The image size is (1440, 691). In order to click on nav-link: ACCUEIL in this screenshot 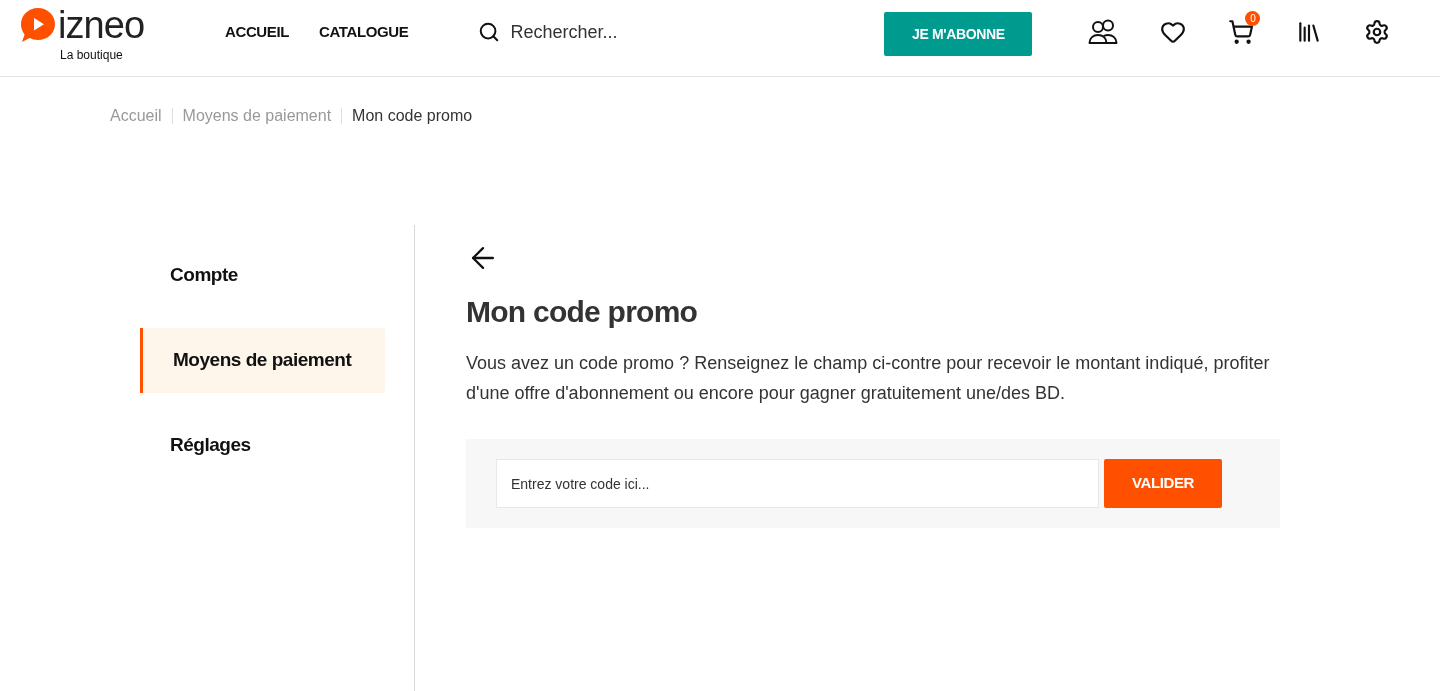, I will do `click(257, 32)`.